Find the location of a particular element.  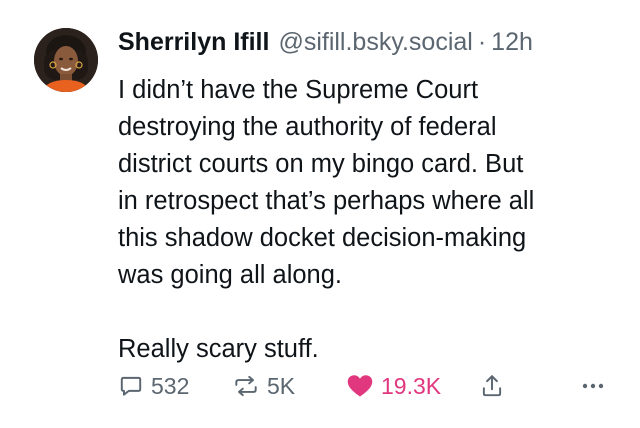

more-options-button is located at coordinates (593, 386).